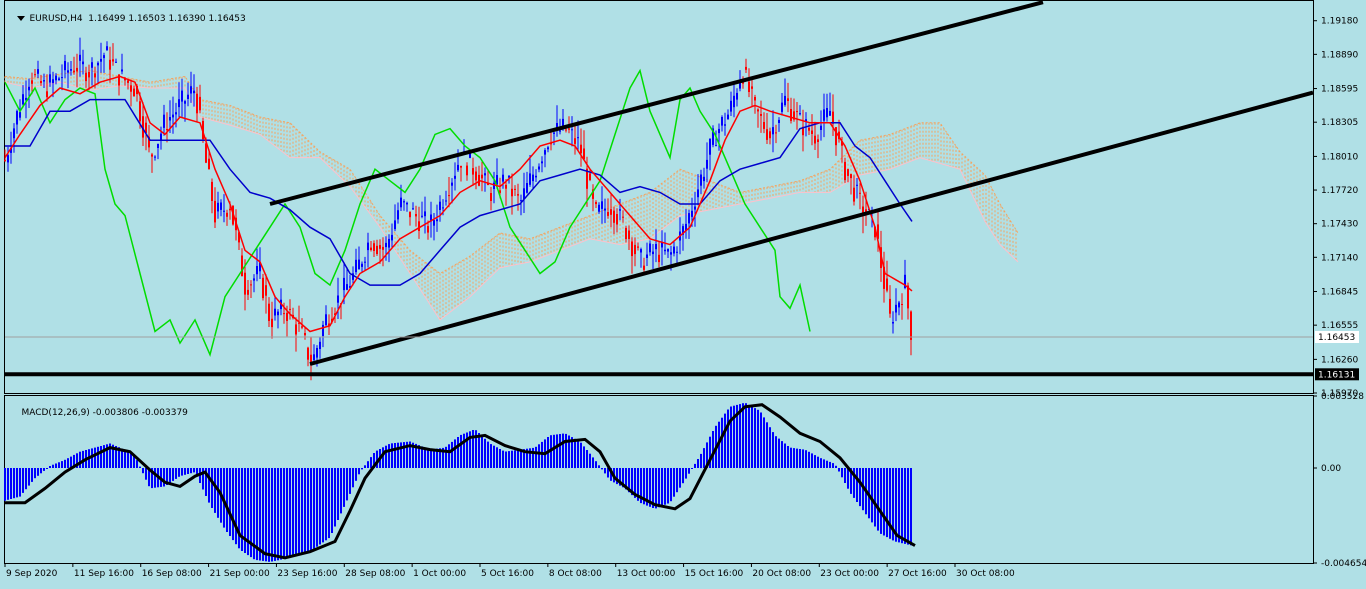  Describe the element at coordinates (32, 574) in the screenshot. I see `time-tick-label: 9 Sep 2020` at that location.